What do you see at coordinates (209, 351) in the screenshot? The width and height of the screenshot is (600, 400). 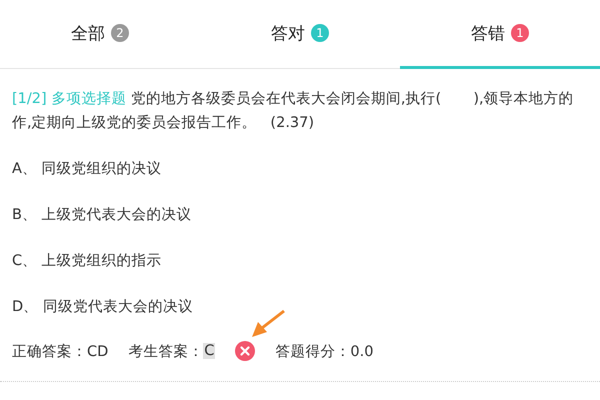 I see `user-answer: C` at bounding box center [209, 351].